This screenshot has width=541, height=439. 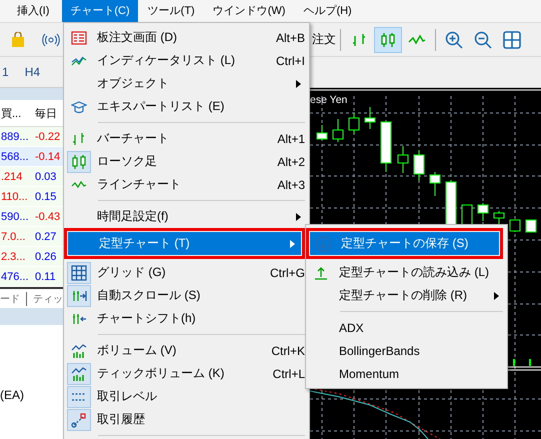 What do you see at coordinates (46, 236) in the screenshot?
I see `table-cell-text: 0.27` at bounding box center [46, 236].